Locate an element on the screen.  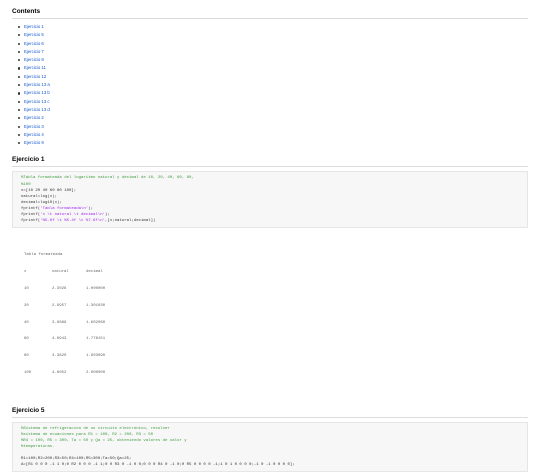
output-row: 40 3.6889 1.602060 is located at coordinates (276, 324).